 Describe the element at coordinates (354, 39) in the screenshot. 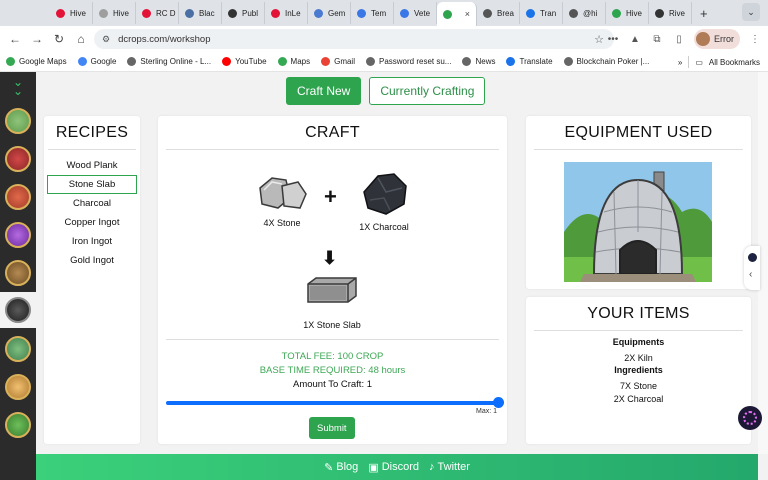

I see `url-input: ⚙ dcrops.com/workshop ☆` at that location.